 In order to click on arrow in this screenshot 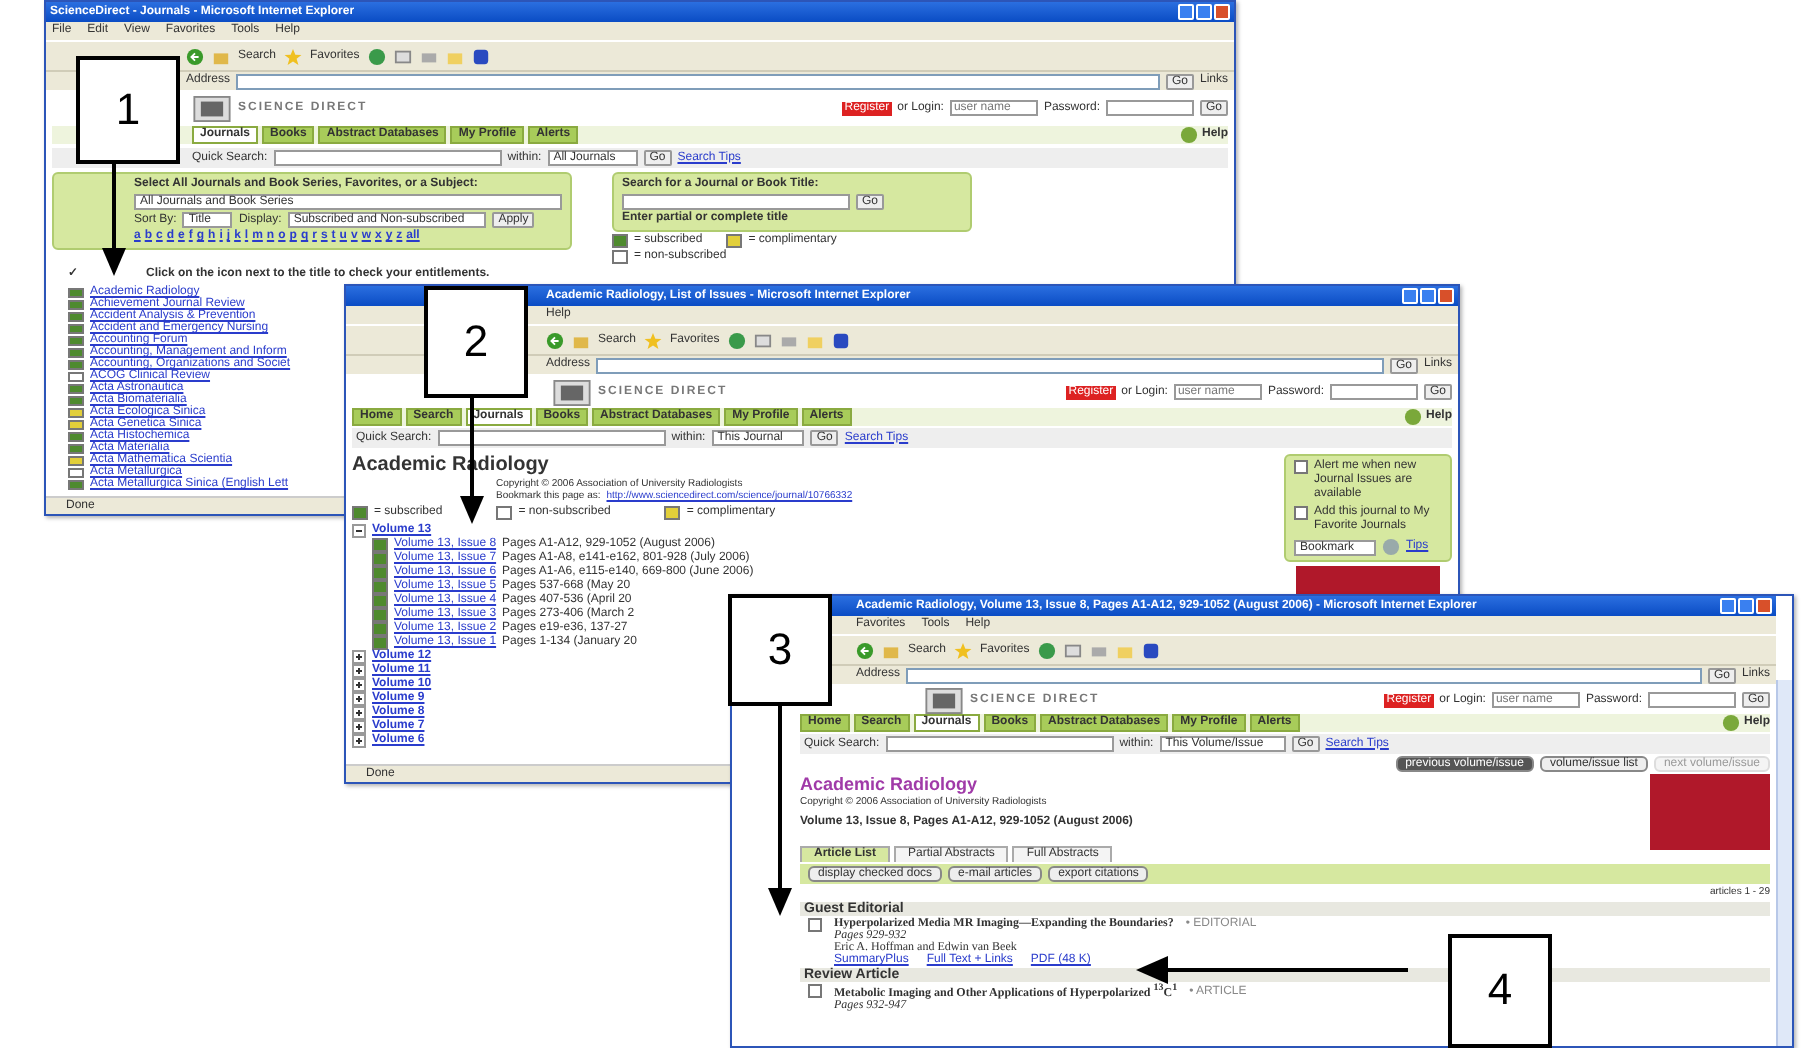, I will do `click(114, 220)`.